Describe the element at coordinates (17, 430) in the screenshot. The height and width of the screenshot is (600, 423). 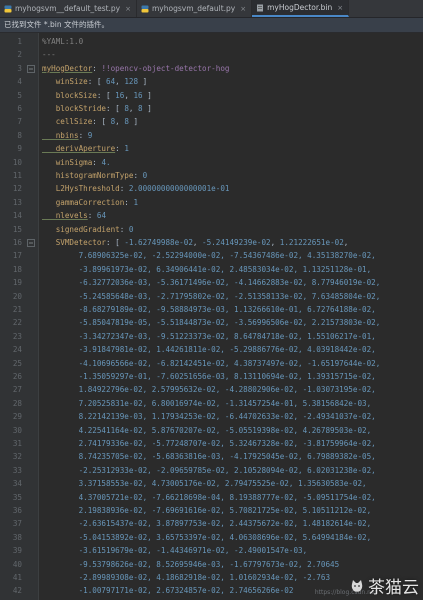
I see `line-number: 30` at that location.